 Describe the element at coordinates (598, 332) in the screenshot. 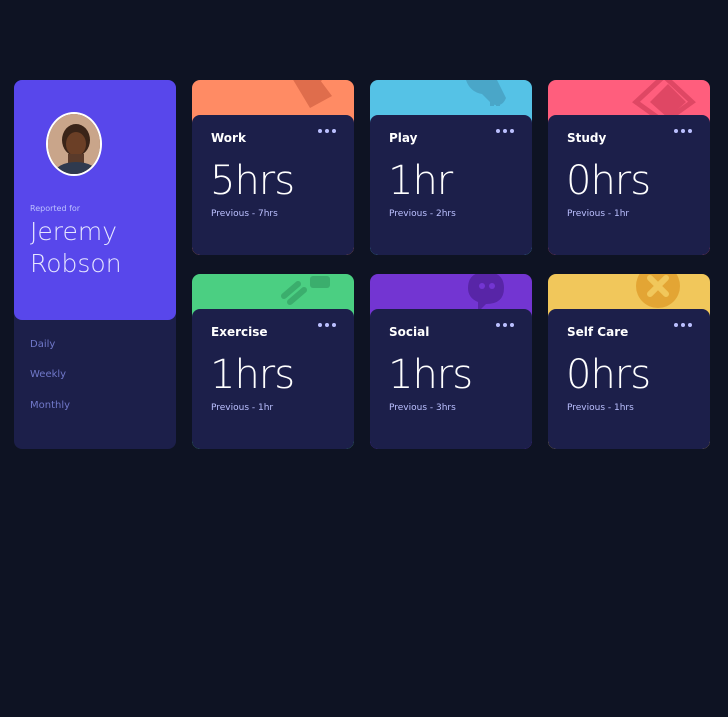

I see `self-care-title: Self Care` at that location.